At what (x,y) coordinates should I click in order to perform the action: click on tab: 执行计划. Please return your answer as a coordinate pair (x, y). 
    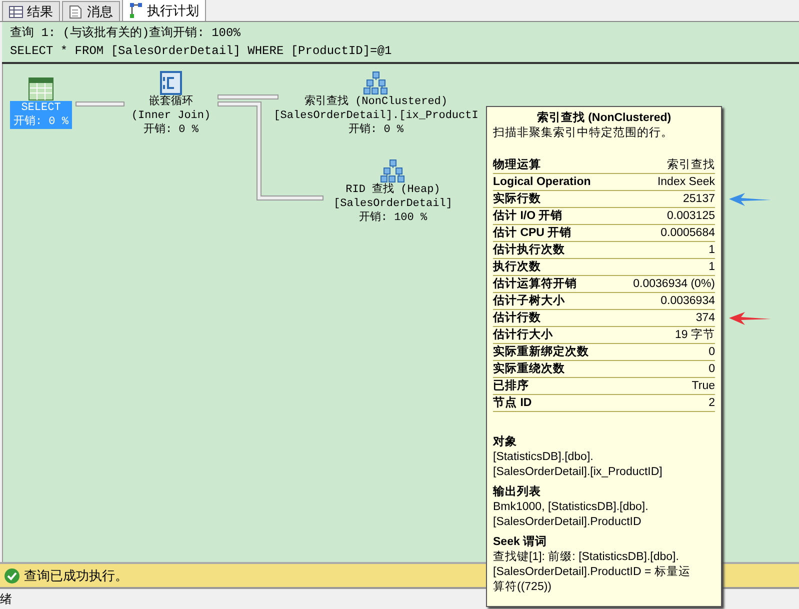
    Looking at the image, I should click on (164, 10).